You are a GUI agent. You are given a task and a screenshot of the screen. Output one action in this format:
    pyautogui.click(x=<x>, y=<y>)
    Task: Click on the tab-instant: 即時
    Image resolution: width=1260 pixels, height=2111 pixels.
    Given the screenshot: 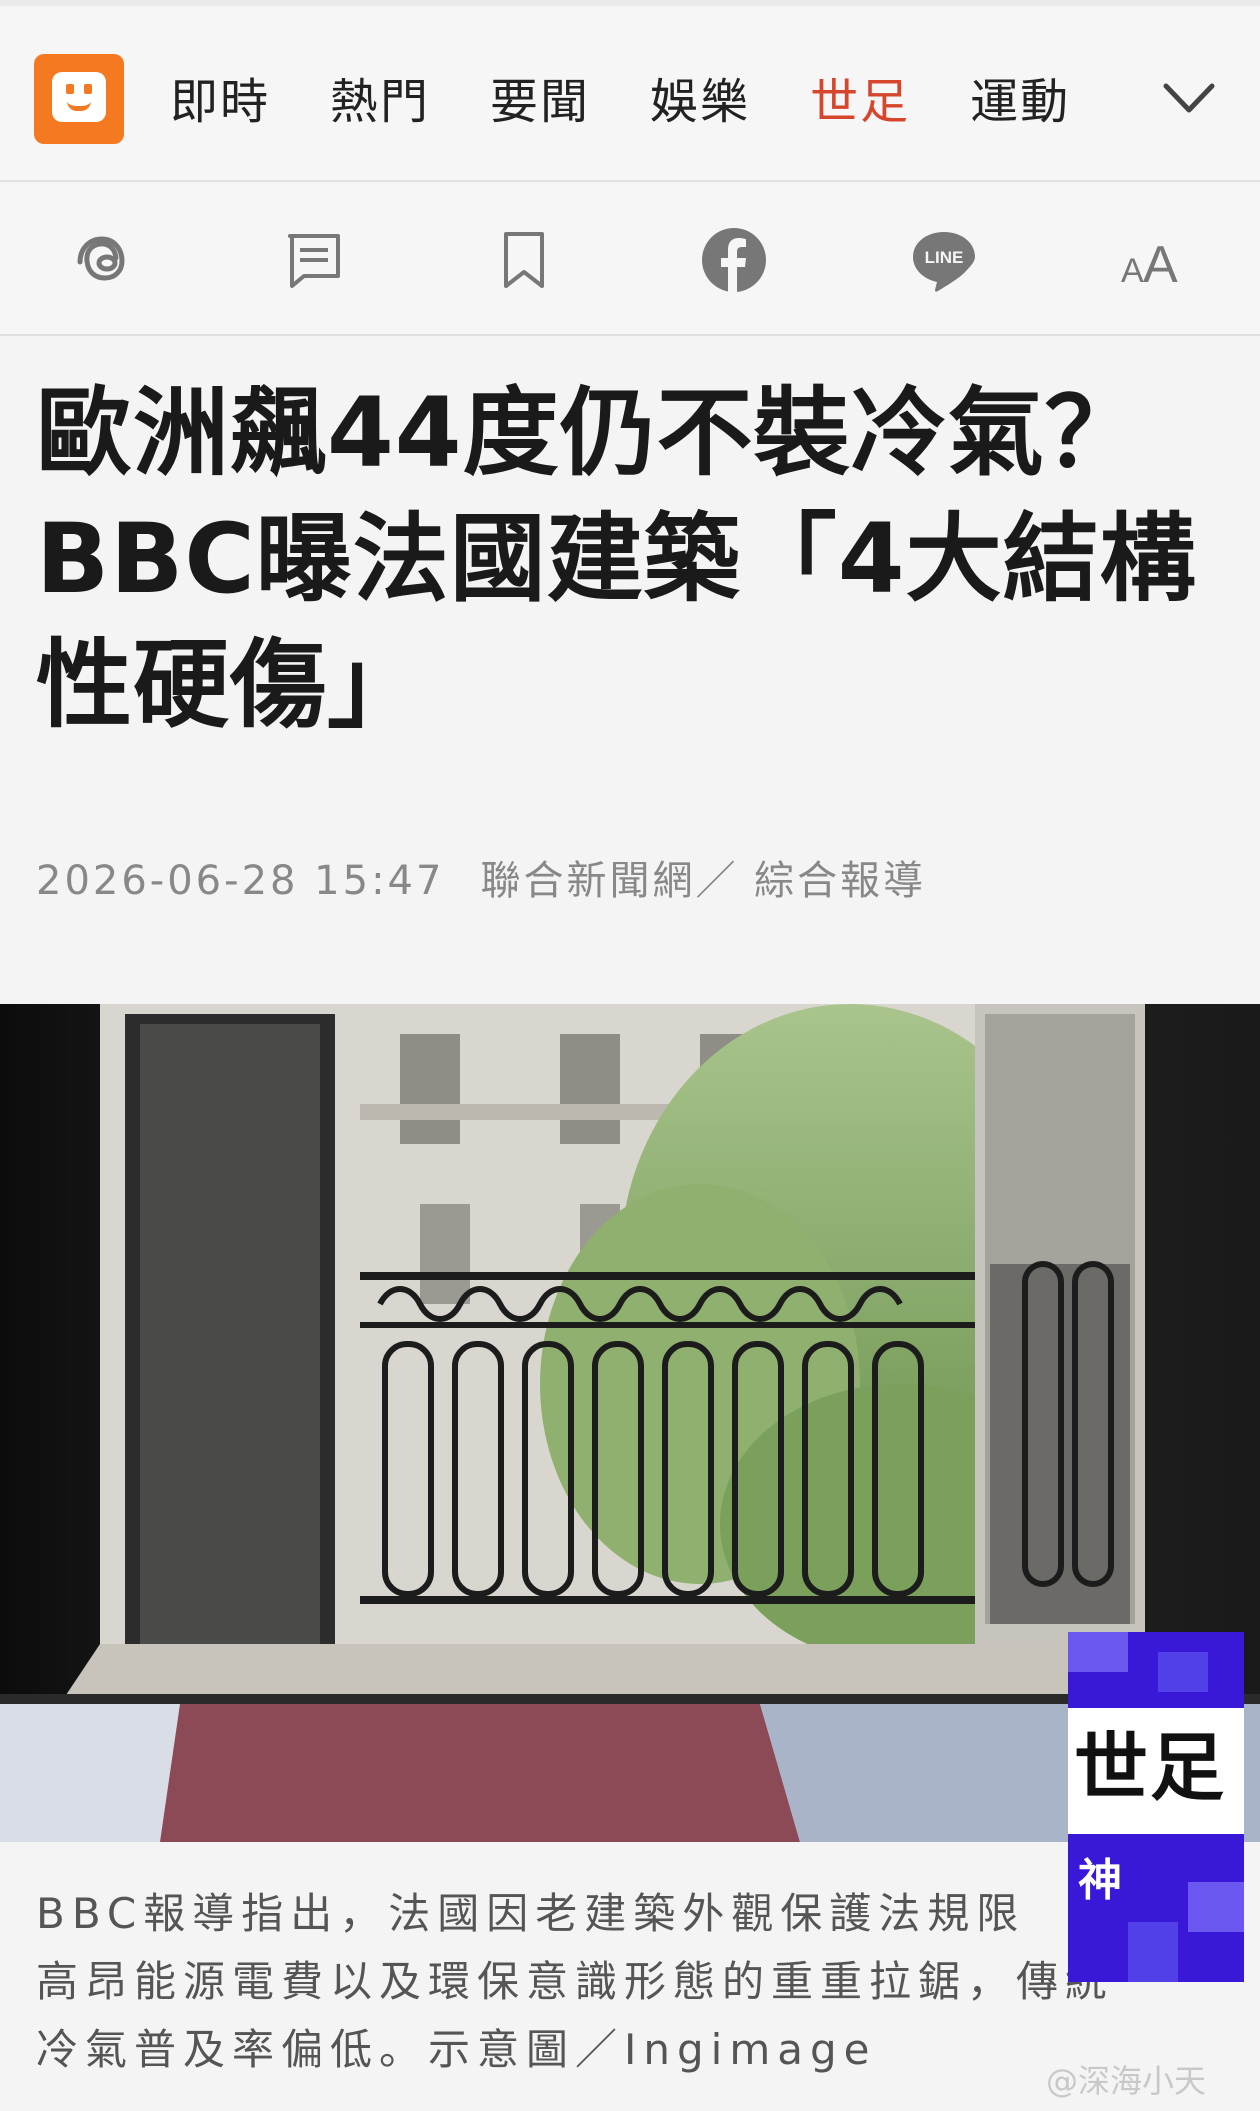 What is the action you would take?
    pyautogui.click(x=220, y=102)
    